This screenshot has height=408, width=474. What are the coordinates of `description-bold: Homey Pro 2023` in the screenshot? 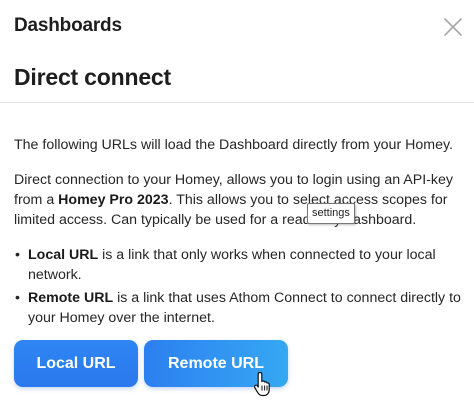 It's located at (113, 200).